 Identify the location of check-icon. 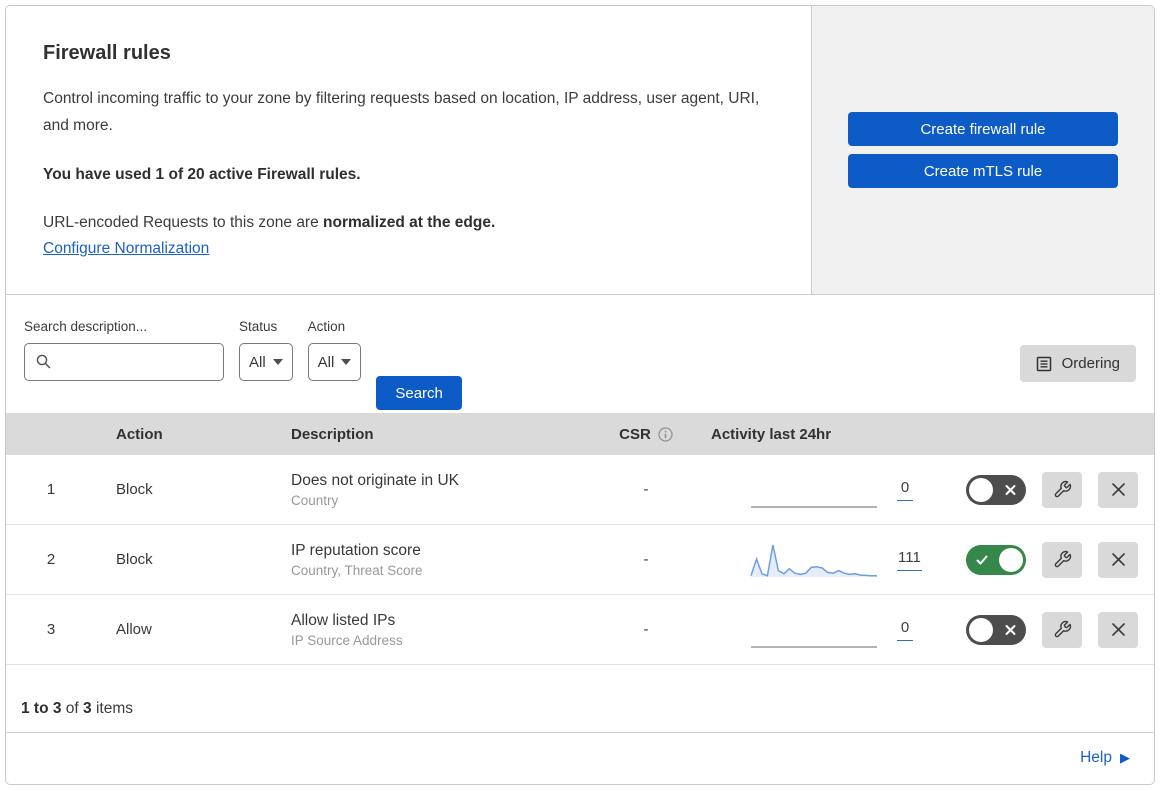
(982, 560).